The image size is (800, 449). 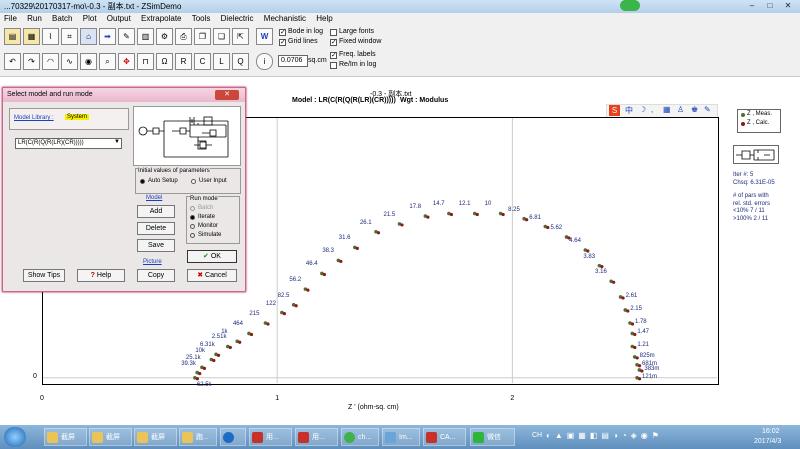 What do you see at coordinates (283, 295) in the screenshot?
I see `frequency-label: 82.5` at bounding box center [283, 295].